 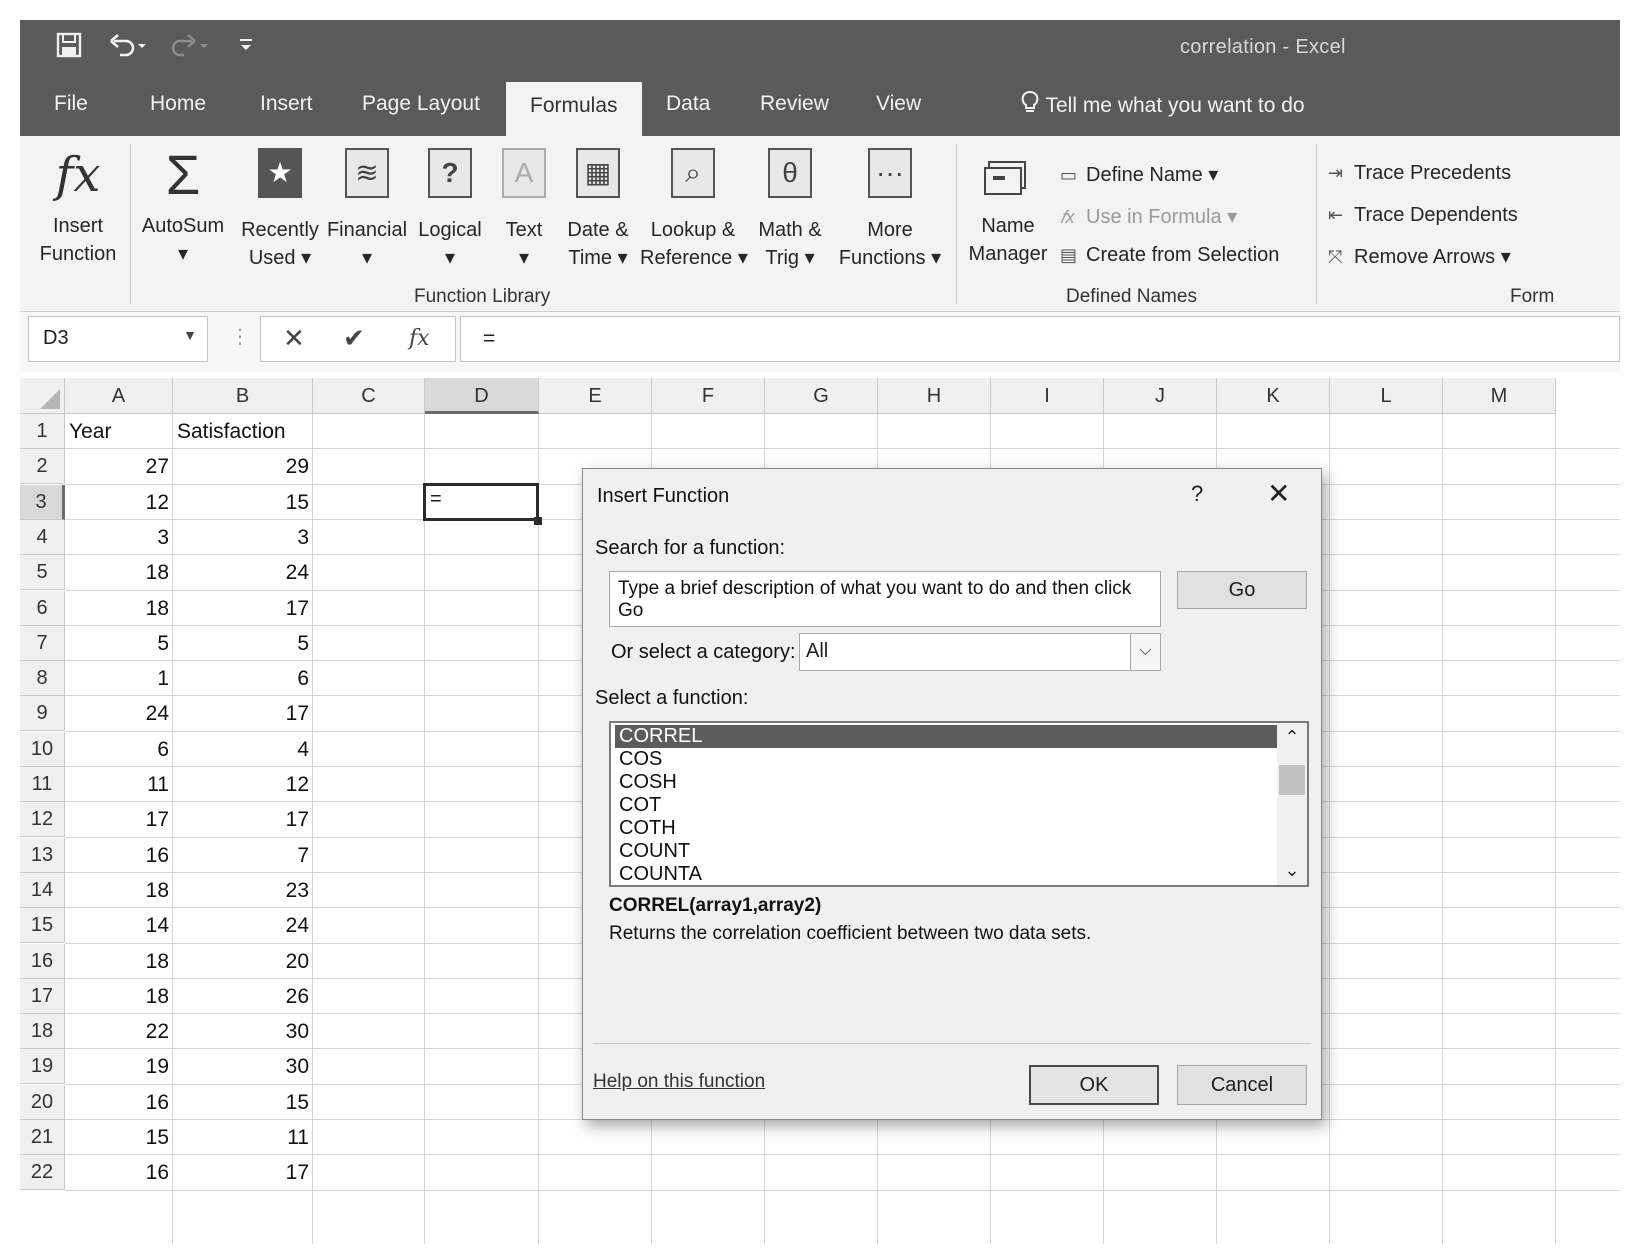 I want to click on cell-a22: 16, so click(x=119, y=1172).